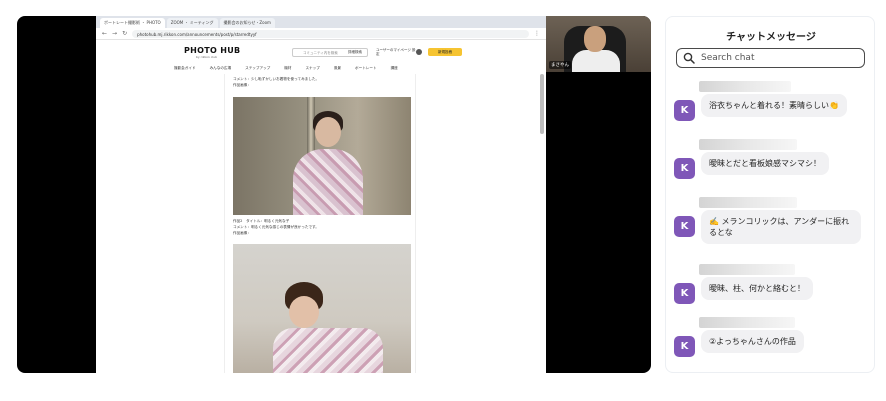 This screenshot has height=401, width=886. I want to click on page-scrollbar, so click(542, 104).